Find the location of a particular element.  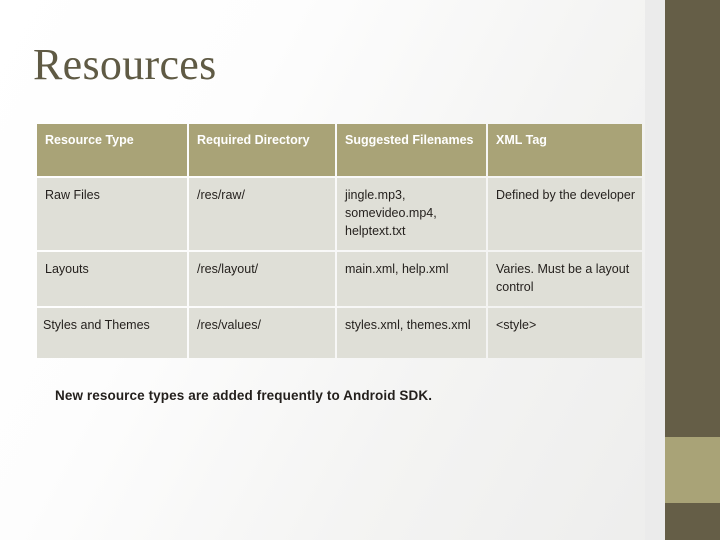

cell-suggested-filenames: styles.xml, themes.xml is located at coordinates (411, 333).